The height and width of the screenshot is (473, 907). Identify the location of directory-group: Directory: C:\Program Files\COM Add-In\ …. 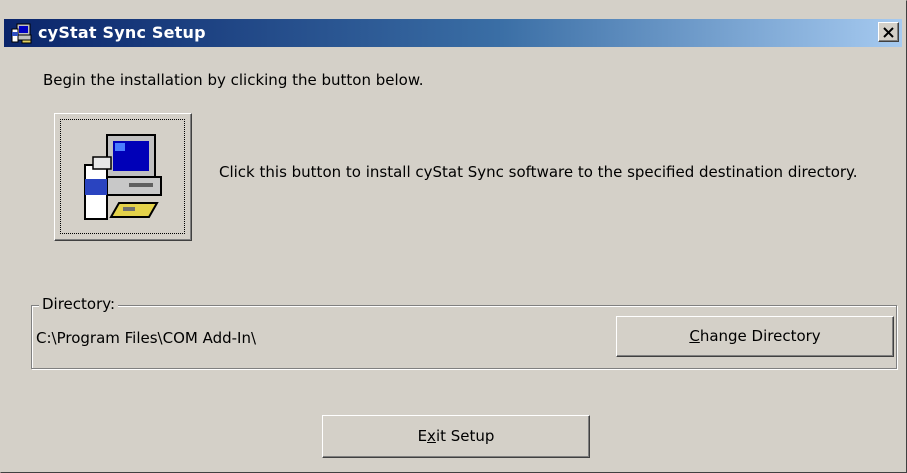
(464, 332).